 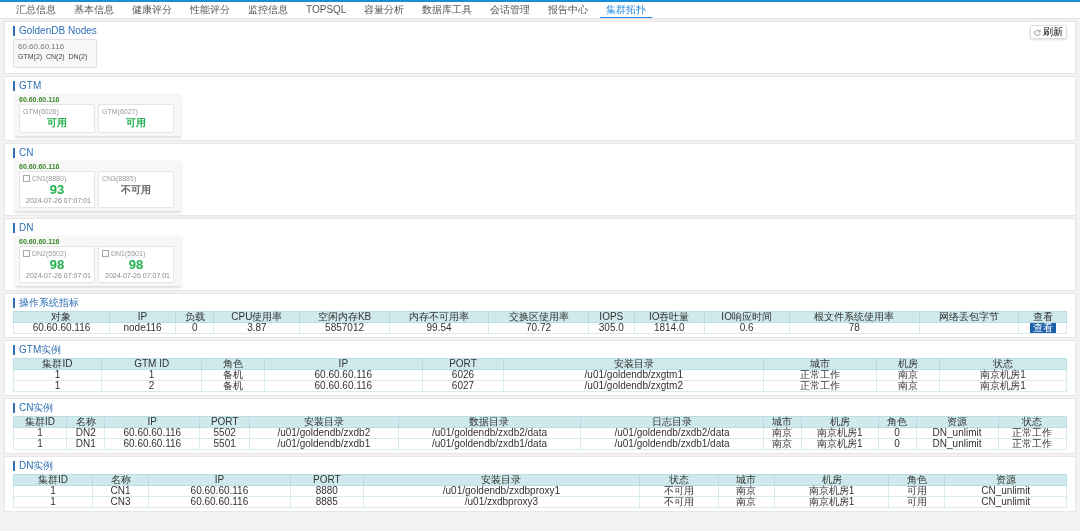 What do you see at coordinates (210, 10) in the screenshot?
I see `nav-tab: 性能评分` at bounding box center [210, 10].